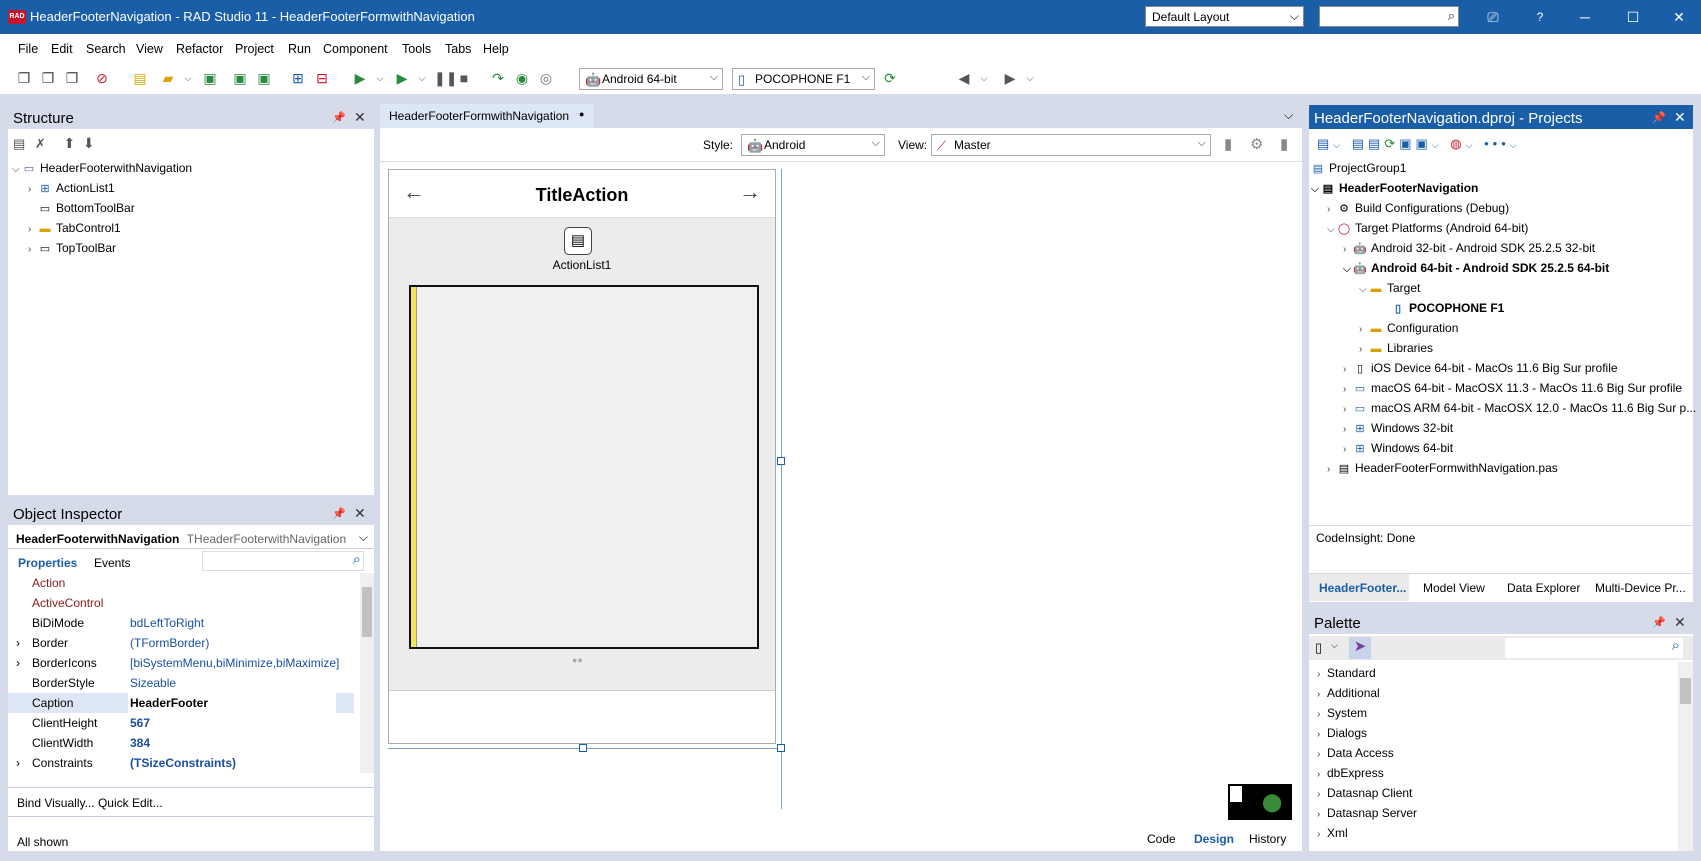 This screenshot has height=861, width=1701. Describe the element at coordinates (1427, 229) in the screenshot. I see `project-tree-item: ⌵ ◯ Target Platforms (Android 64-bit)` at that location.